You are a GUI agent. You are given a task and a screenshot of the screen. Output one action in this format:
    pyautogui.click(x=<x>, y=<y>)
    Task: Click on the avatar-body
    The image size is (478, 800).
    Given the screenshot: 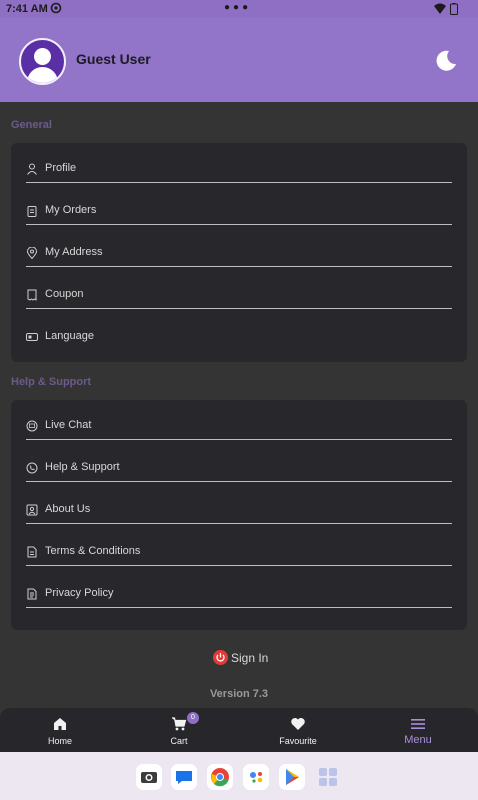 What is the action you would take?
    pyautogui.click(x=42, y=75)
    